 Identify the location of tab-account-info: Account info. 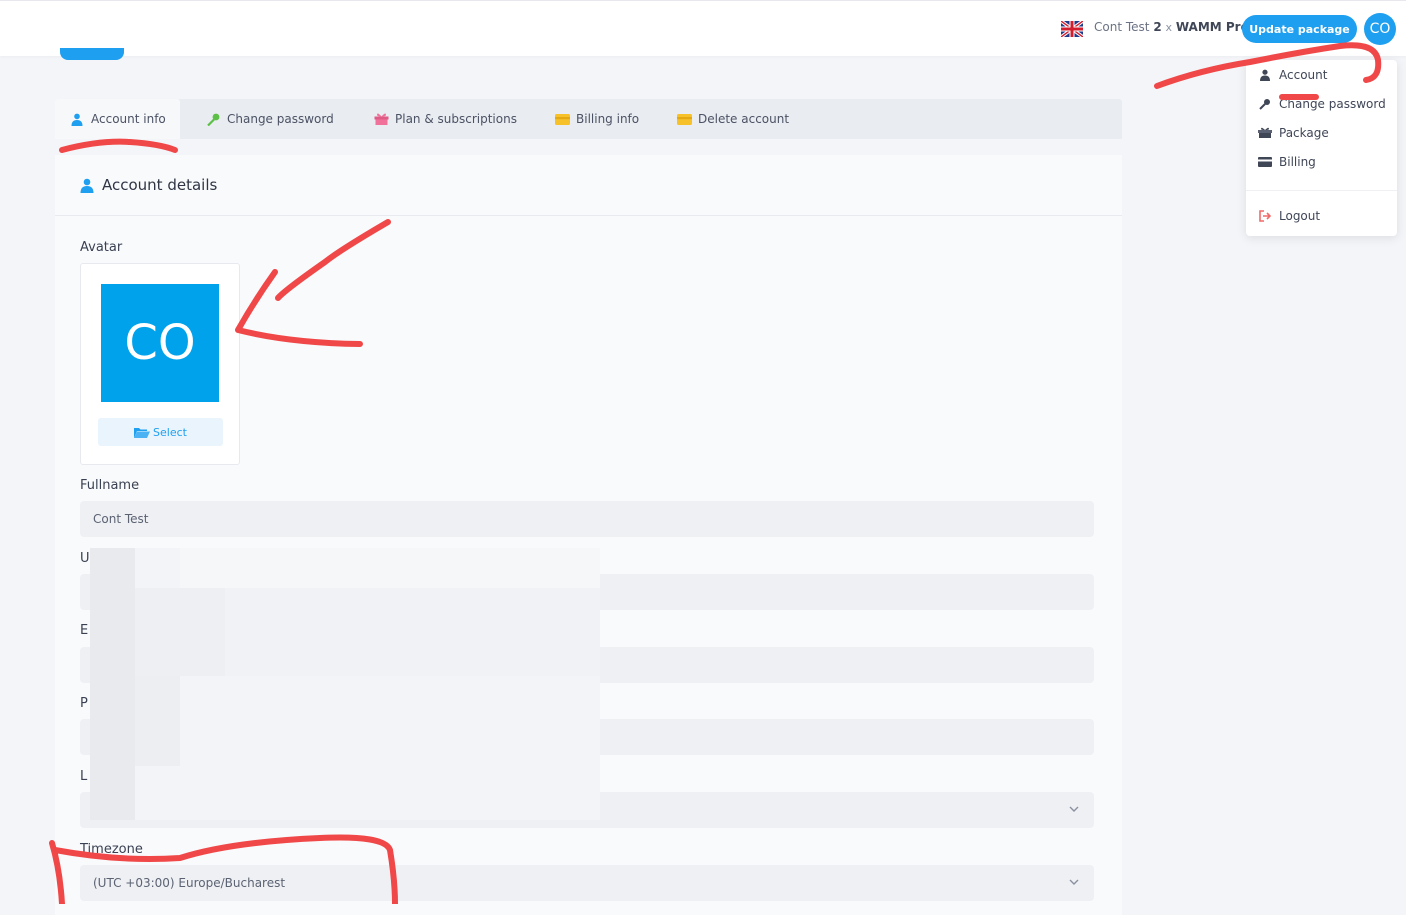
(117, 119).